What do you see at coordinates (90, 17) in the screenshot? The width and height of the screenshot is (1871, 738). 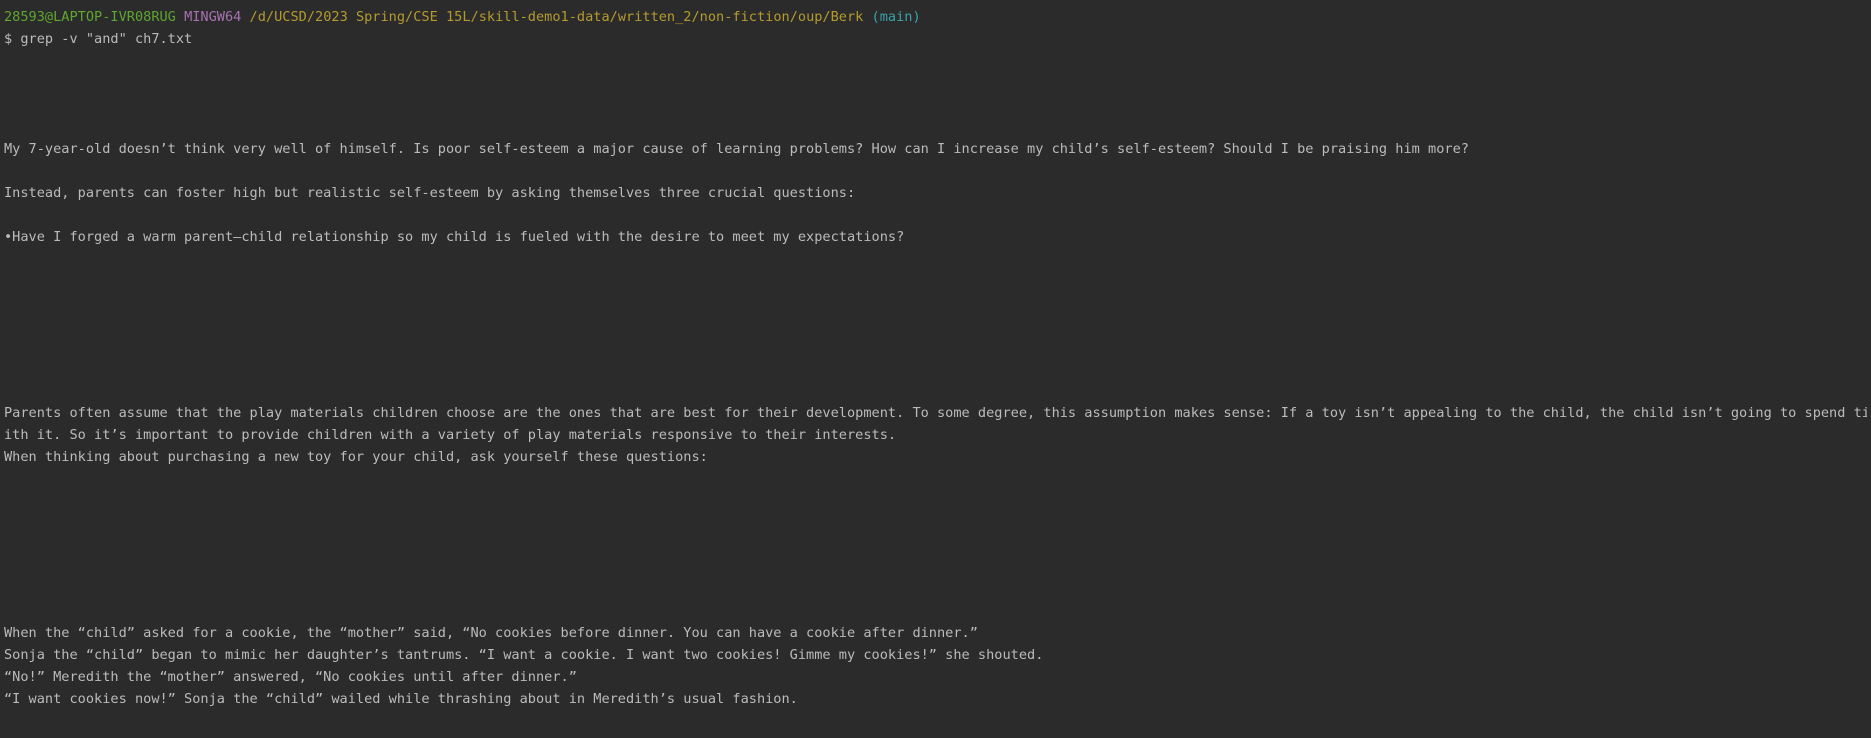 I see `prompt-user-host: 28593@LAPTOP-IVR08RUG` at bounding box center [90, 17].